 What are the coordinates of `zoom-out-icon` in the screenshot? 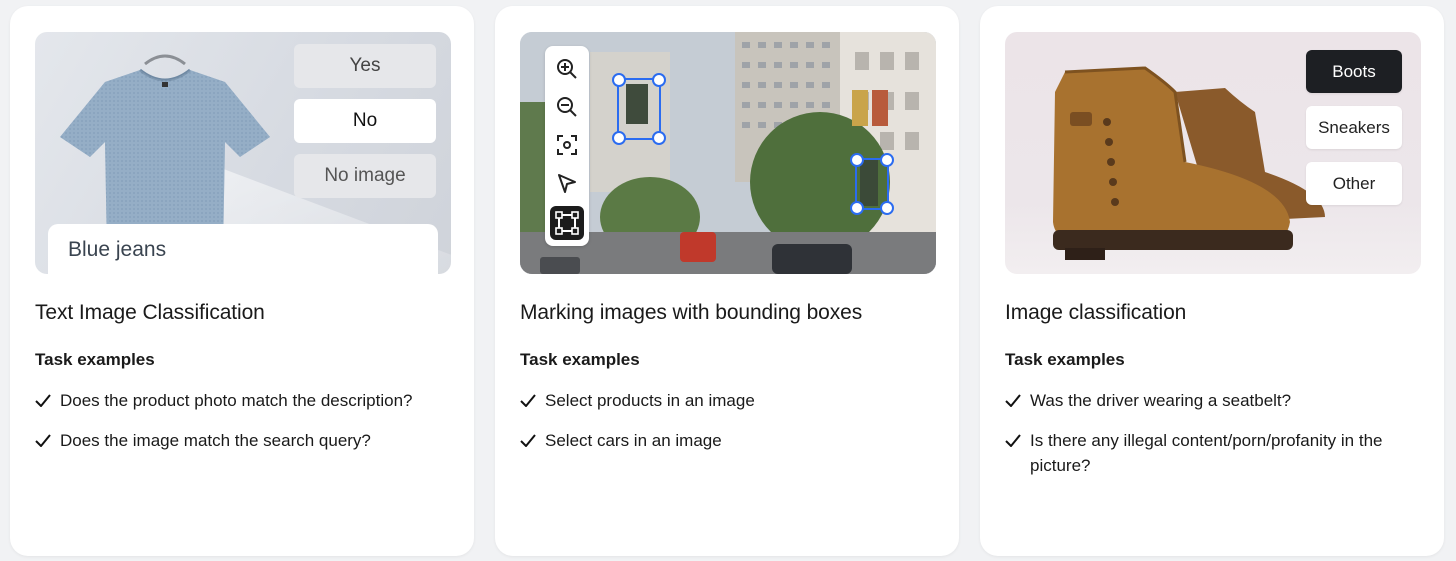 It's located at (567, 107).